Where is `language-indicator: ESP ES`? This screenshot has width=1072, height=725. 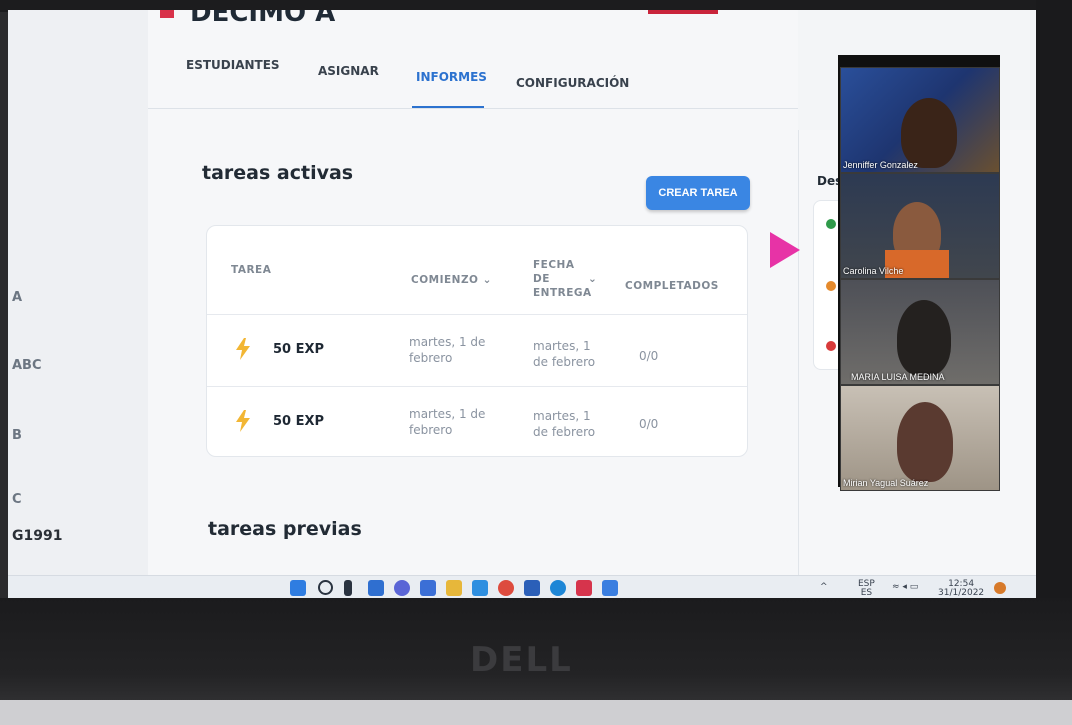 language-indicator: ESP ES is located at coordinates (866, 589).